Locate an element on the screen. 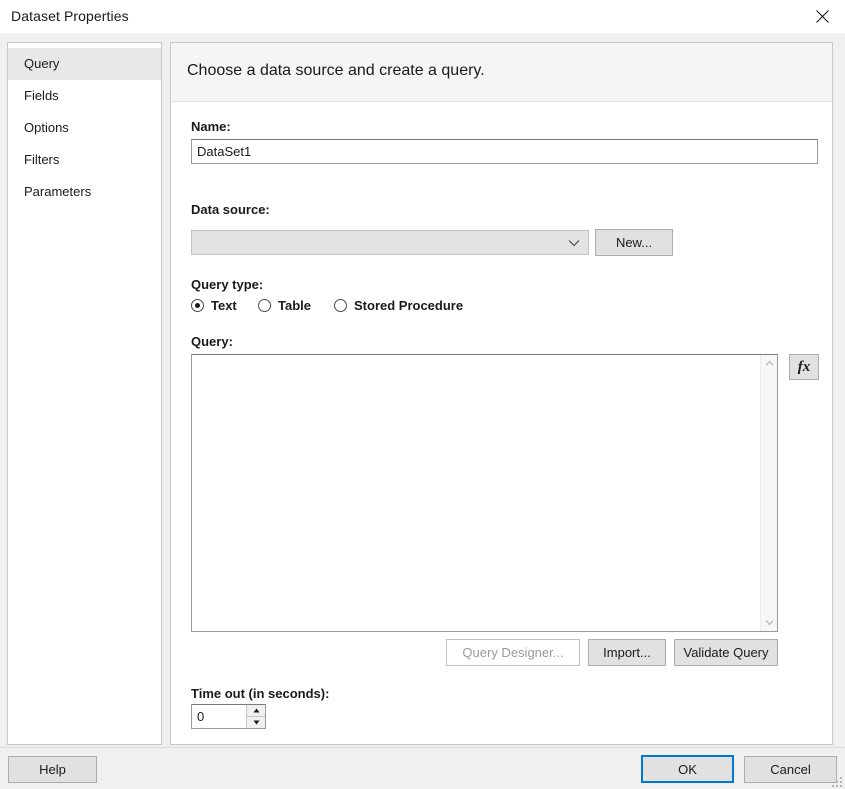 This screenshot has width=845, height=789. help-button: Help is located at coordinates (52, 769).